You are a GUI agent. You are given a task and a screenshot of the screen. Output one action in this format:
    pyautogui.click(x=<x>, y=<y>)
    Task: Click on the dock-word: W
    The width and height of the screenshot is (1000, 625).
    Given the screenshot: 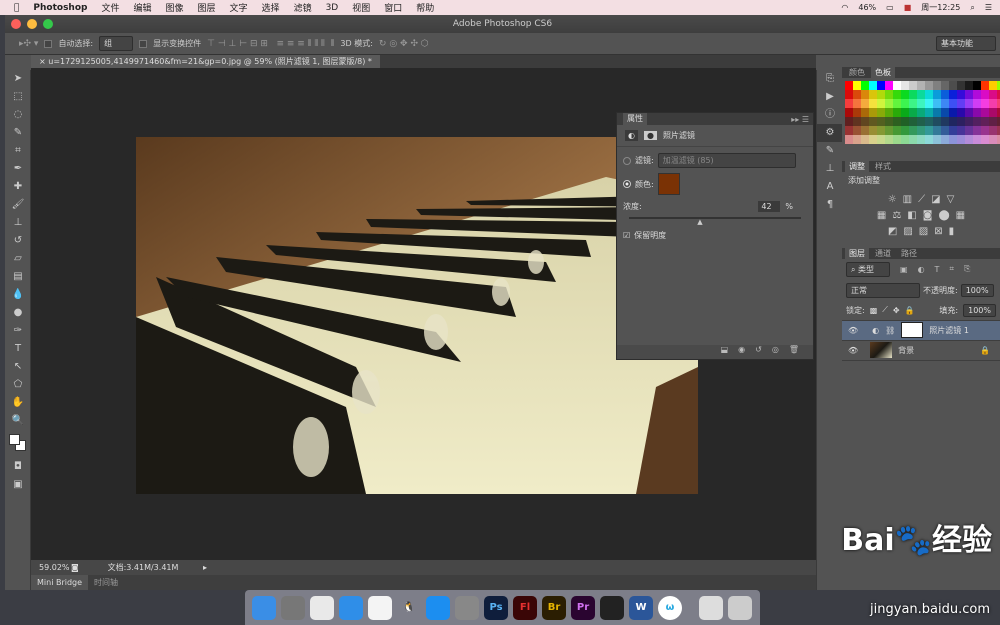 What is the action you would take?
    pyautogui.click(x=641, y=607)
    